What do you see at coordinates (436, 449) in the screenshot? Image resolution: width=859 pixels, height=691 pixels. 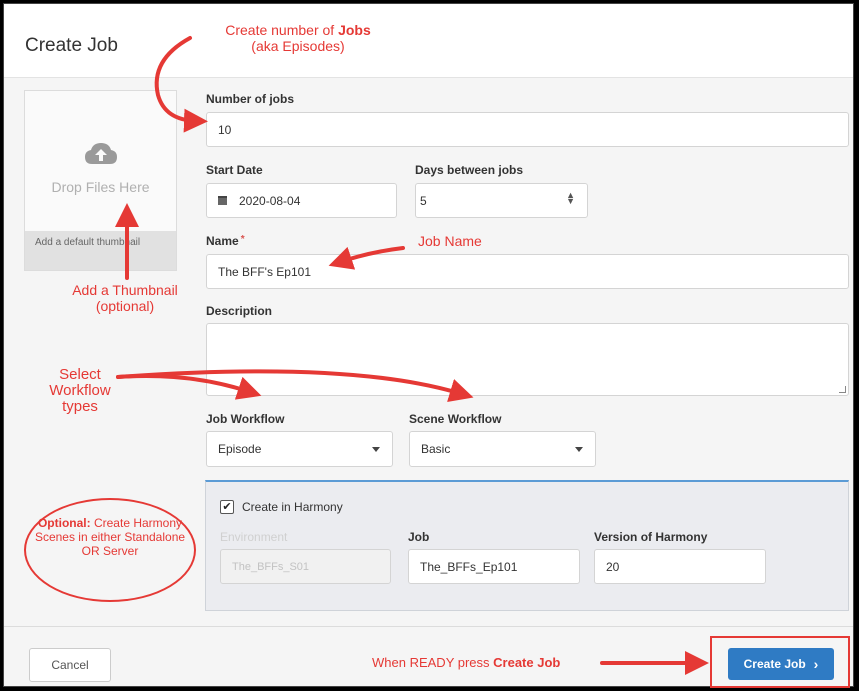 I see `scene-workflow-value: Basic` at bounding box center [436, 449].